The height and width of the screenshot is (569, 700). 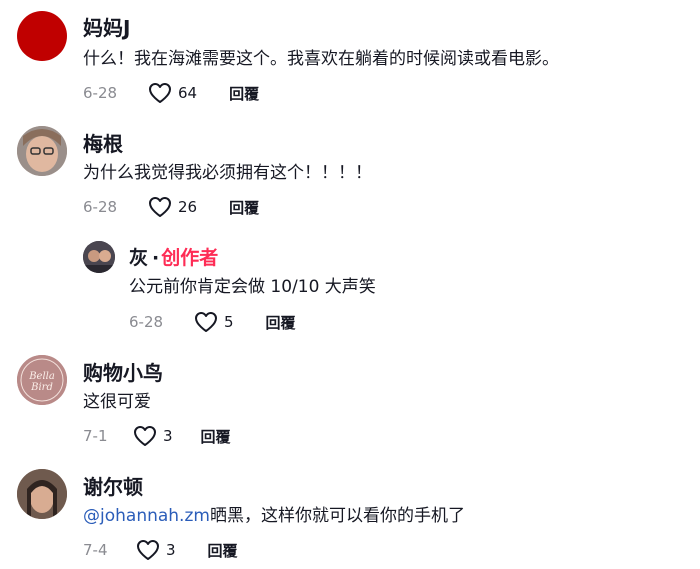 I want to click on avatar: Bella Bird, so click(x=42, y=380).